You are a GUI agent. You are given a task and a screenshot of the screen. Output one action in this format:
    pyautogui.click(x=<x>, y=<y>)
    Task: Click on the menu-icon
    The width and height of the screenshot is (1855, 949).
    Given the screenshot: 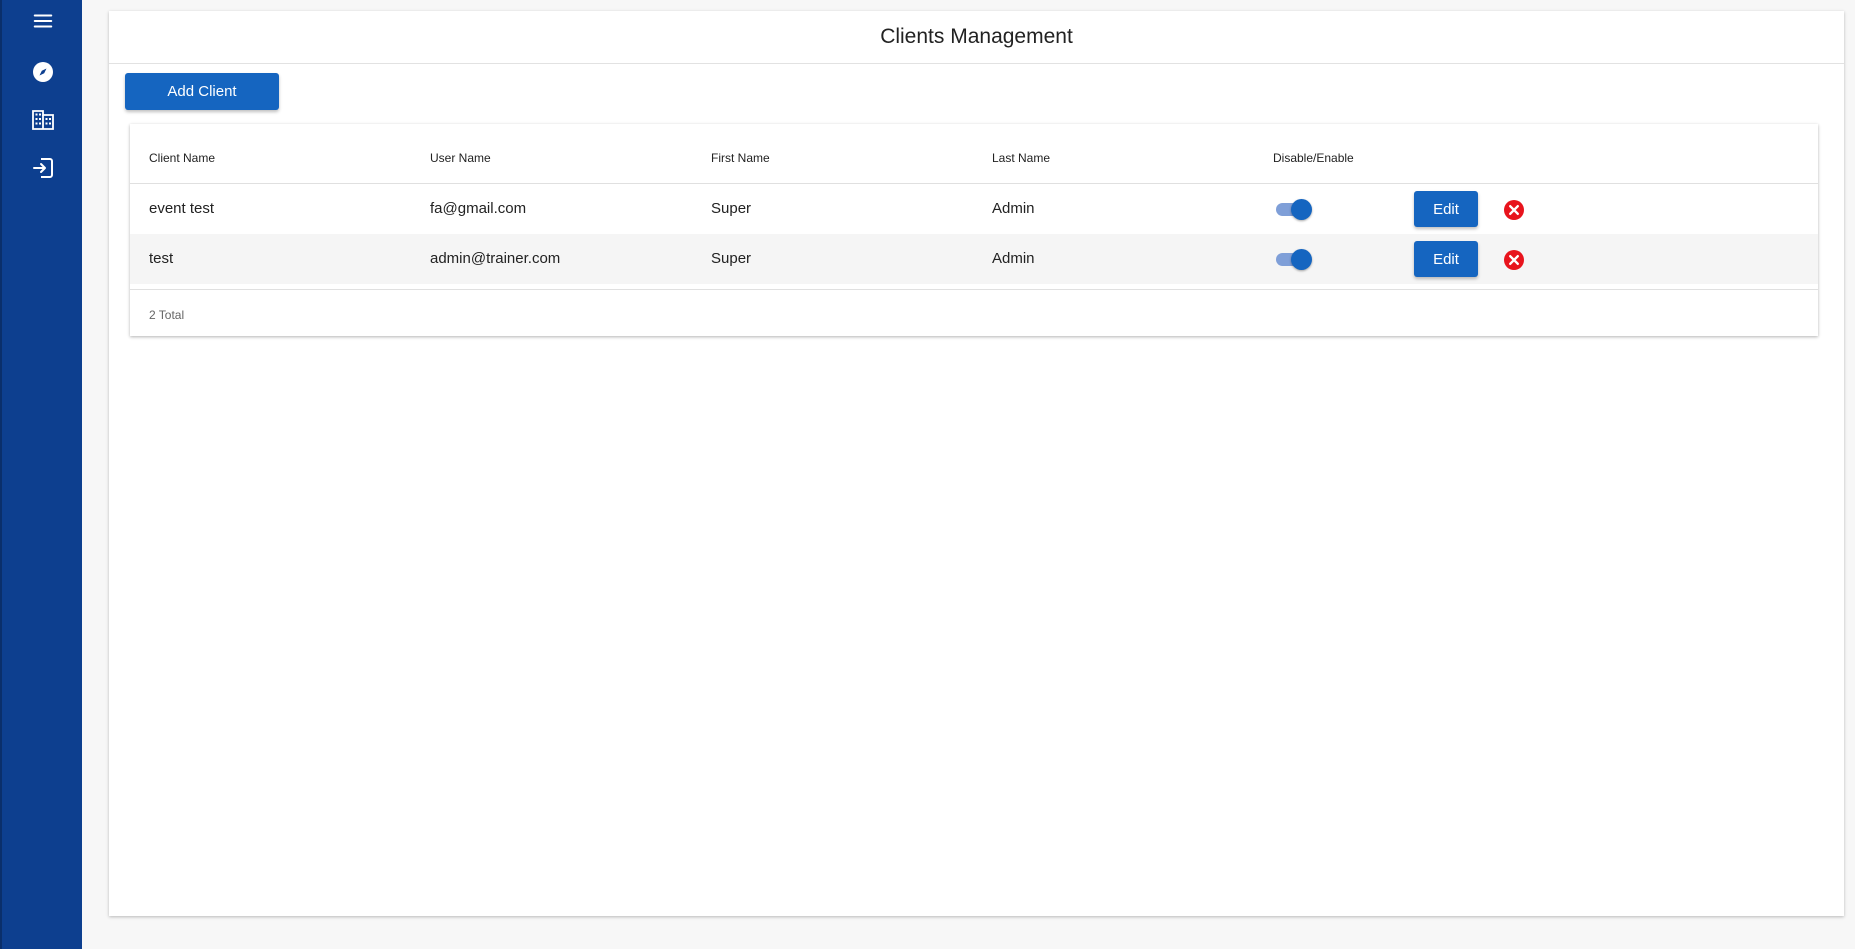 What is the action you would take?
    pyautogui.click(x=43, y=21)
    